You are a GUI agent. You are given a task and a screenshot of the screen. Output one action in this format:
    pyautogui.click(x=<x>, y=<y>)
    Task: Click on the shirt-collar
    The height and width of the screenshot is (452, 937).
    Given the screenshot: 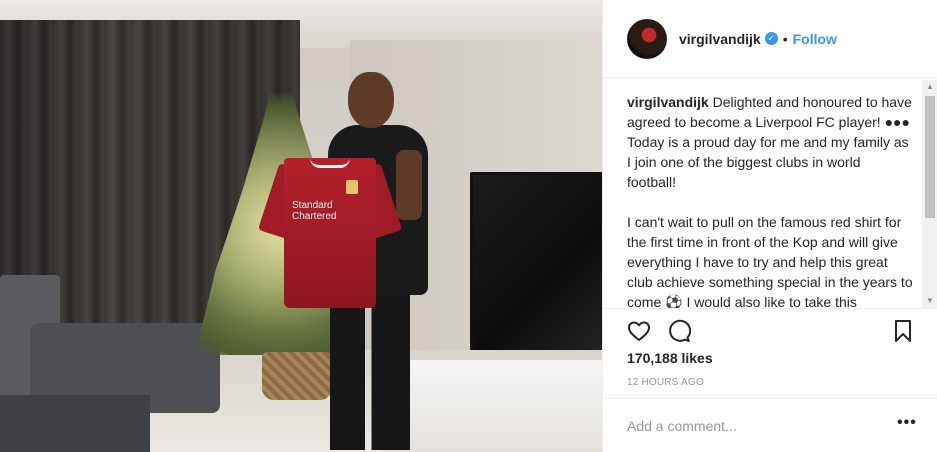 What is the action you would take?
    pyautogui.click(x=330, y=163)
    